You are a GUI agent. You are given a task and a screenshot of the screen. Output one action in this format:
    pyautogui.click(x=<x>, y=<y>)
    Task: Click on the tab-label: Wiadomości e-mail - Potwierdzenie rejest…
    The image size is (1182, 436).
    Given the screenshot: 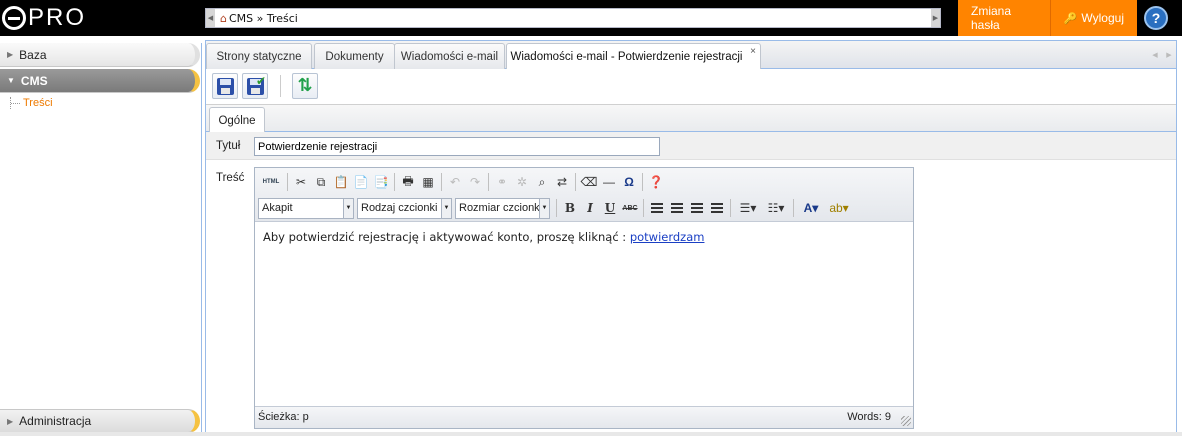 What is the action you would take?
    pyautogui.click(x=626, y=57)
    